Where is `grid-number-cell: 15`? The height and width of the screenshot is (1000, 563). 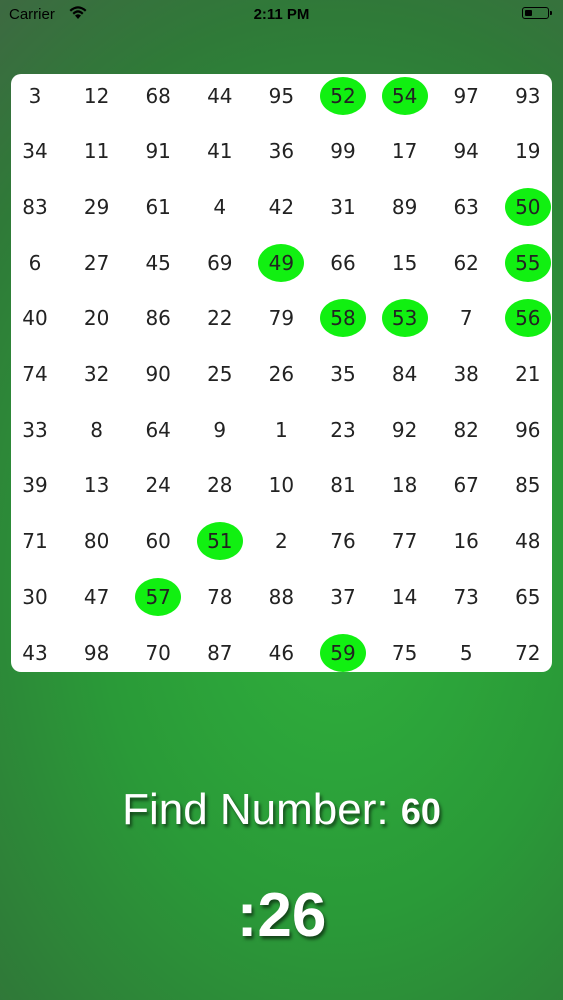 grid-number-cell: 15 is located at coordinates (405, 263).